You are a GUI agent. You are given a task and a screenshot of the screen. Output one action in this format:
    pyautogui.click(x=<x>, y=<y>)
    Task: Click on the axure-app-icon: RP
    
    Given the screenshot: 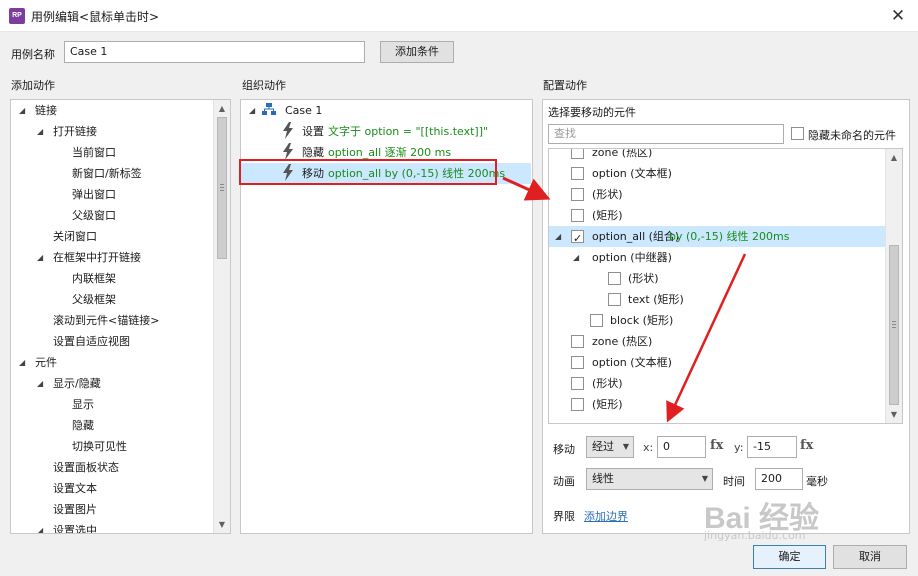 What is the action you would take?
    pyautogui.click(x=17, y=16)
    